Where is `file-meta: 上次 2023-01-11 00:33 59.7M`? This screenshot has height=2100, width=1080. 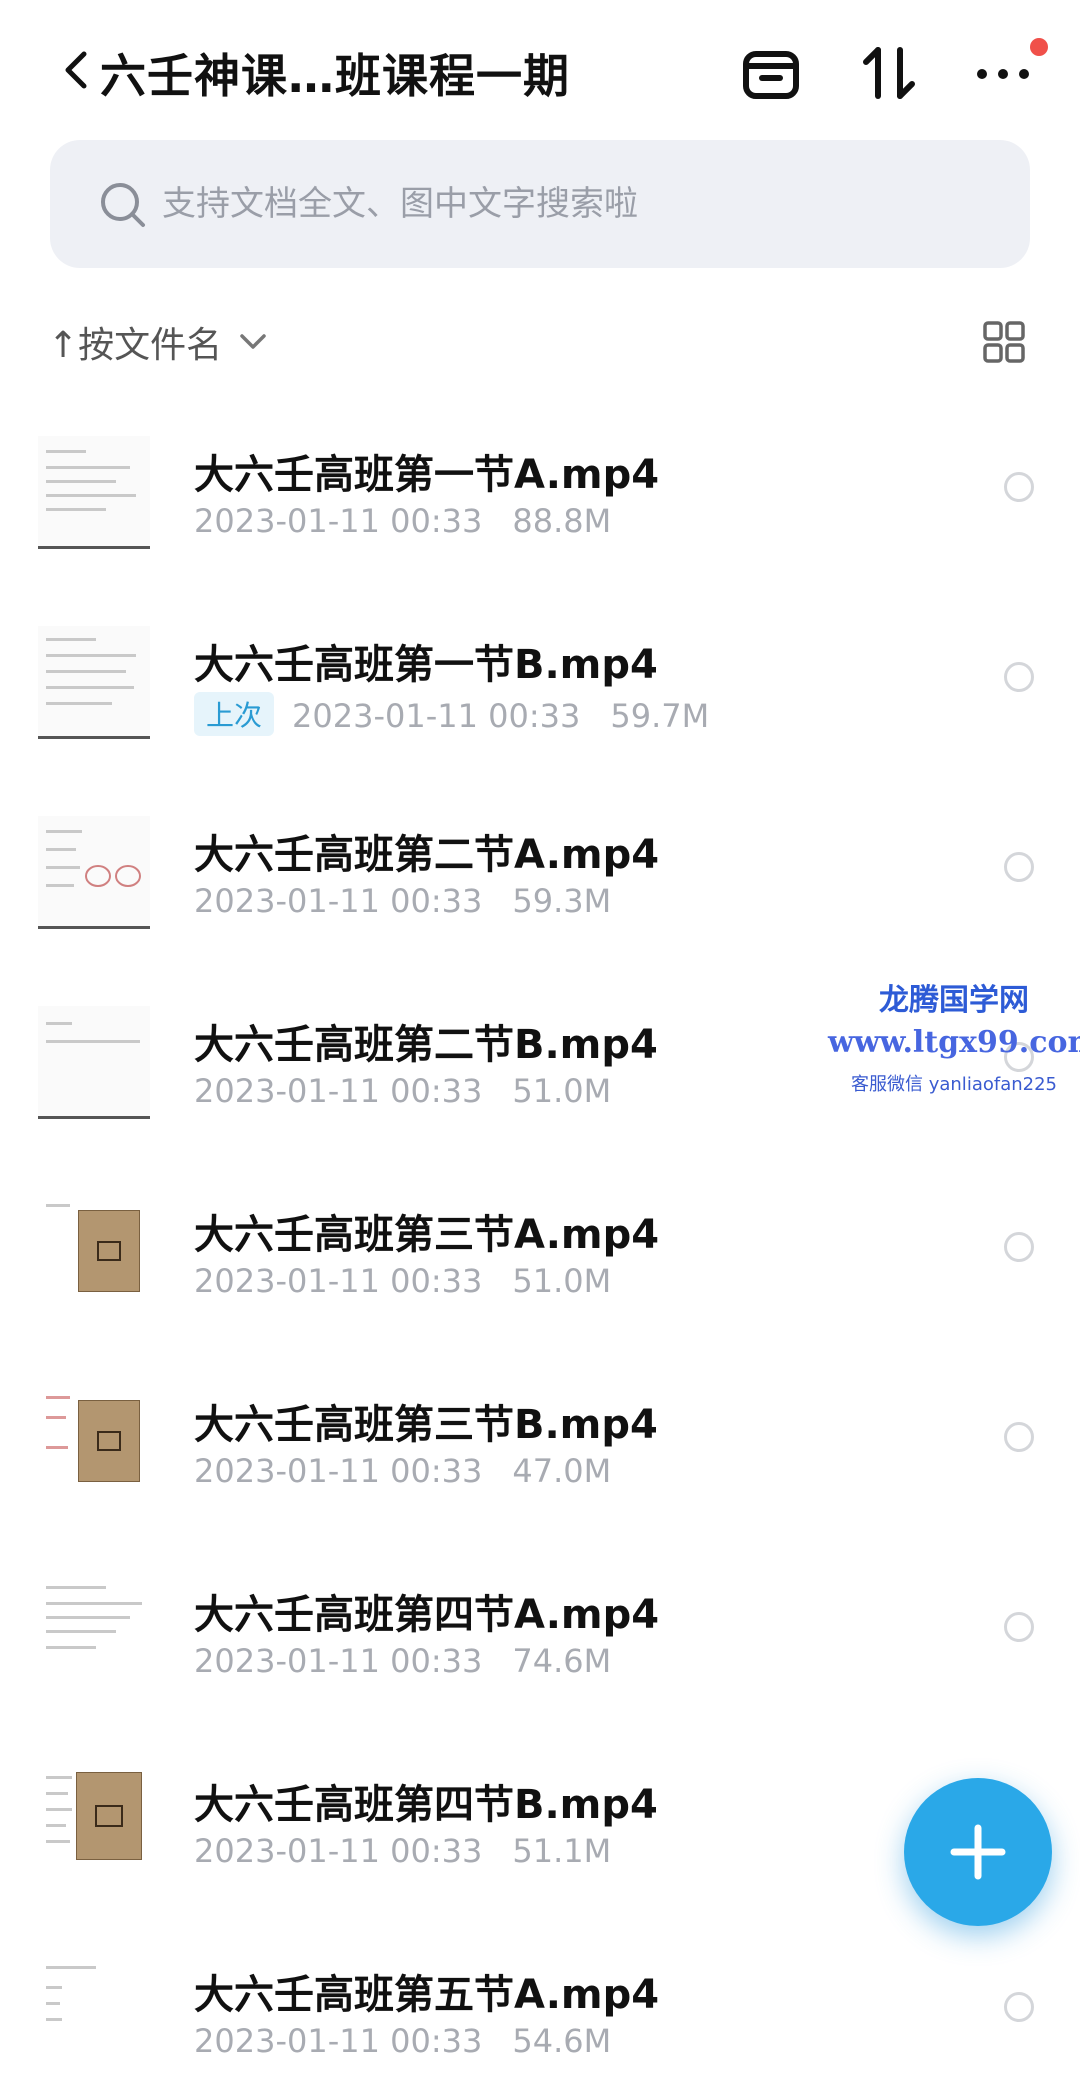 file-meta: 上次 2023-01-11 00:33 59.7M is located at coordinates (451, 714).